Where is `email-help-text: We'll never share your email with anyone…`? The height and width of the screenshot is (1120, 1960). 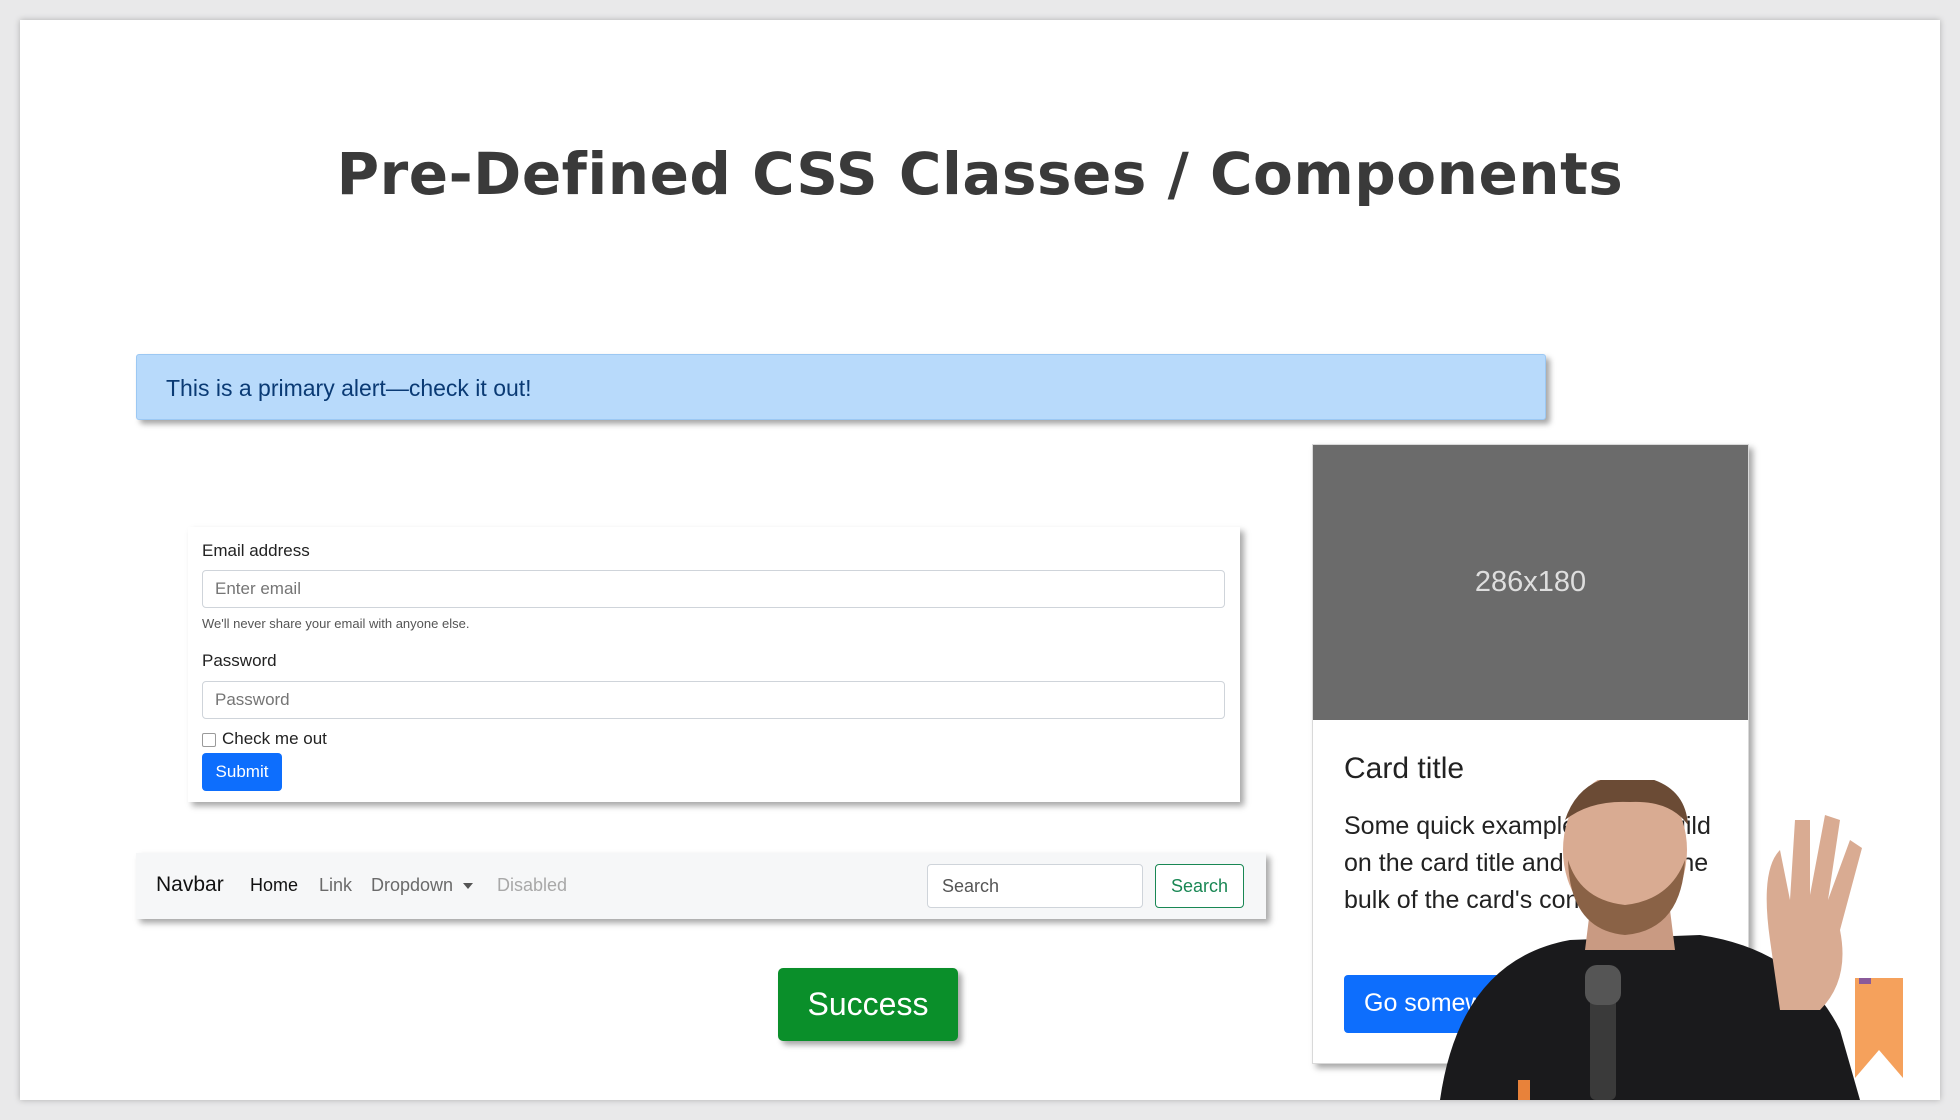 email-help-text: We'll never share your email with anyone… is located at coordinates (336, 623).